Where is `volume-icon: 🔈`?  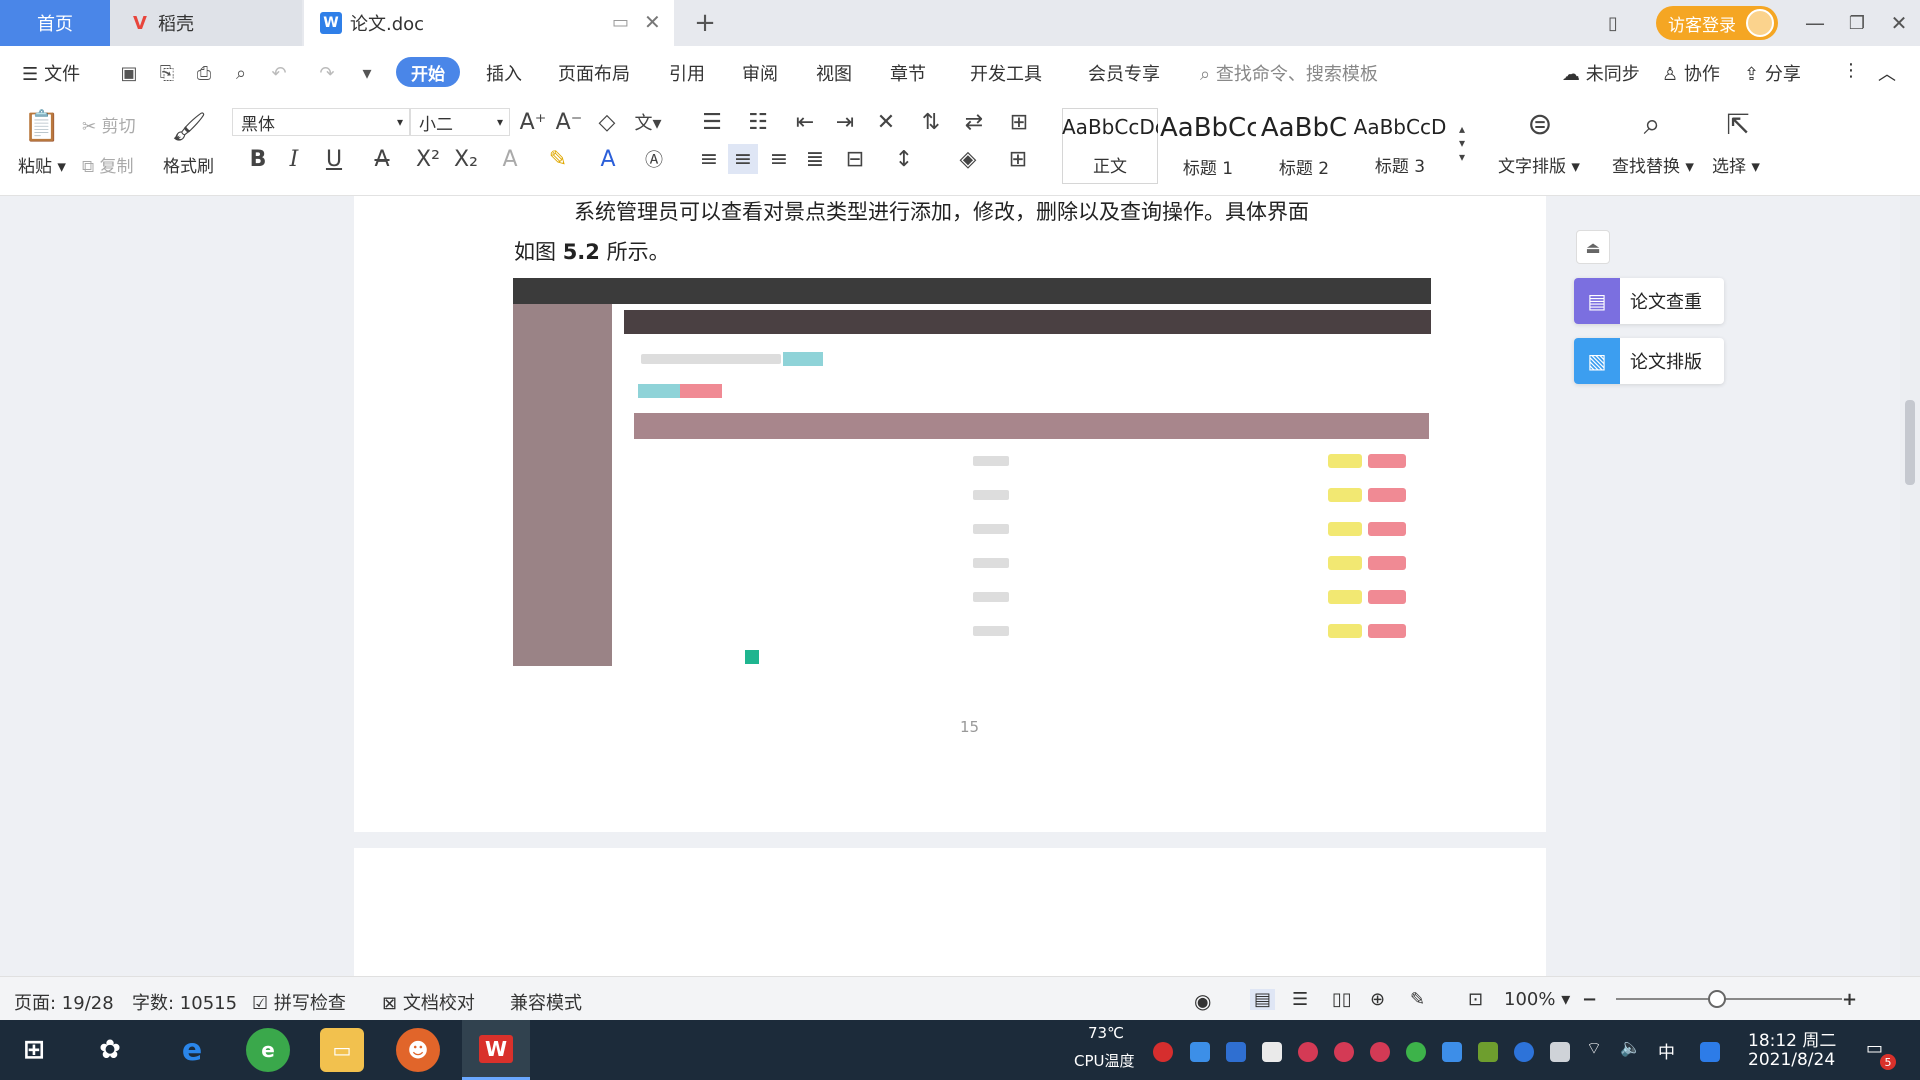
volume-icon: 🔈 is located at coordinates (1630, 1048).